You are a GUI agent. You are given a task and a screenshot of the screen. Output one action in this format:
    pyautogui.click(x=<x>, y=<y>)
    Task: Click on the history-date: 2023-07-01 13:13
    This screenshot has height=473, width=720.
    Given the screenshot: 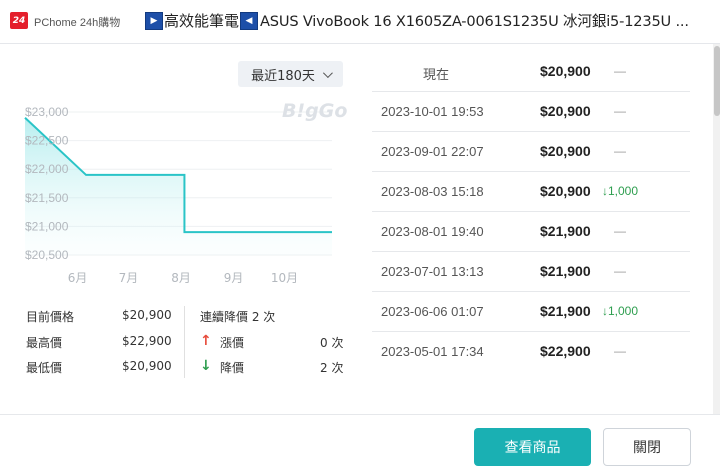 What is the action you would take?
    pyautogui.click(x=432, y=271)
    